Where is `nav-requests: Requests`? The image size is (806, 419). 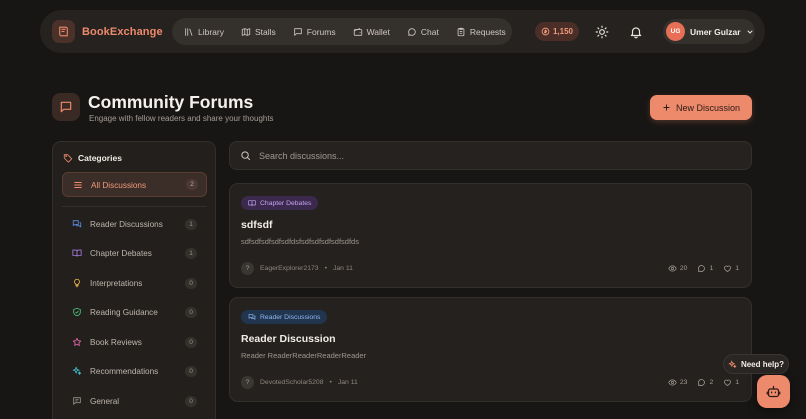 nav-requests: Requests is located at coordinates (481, 32).